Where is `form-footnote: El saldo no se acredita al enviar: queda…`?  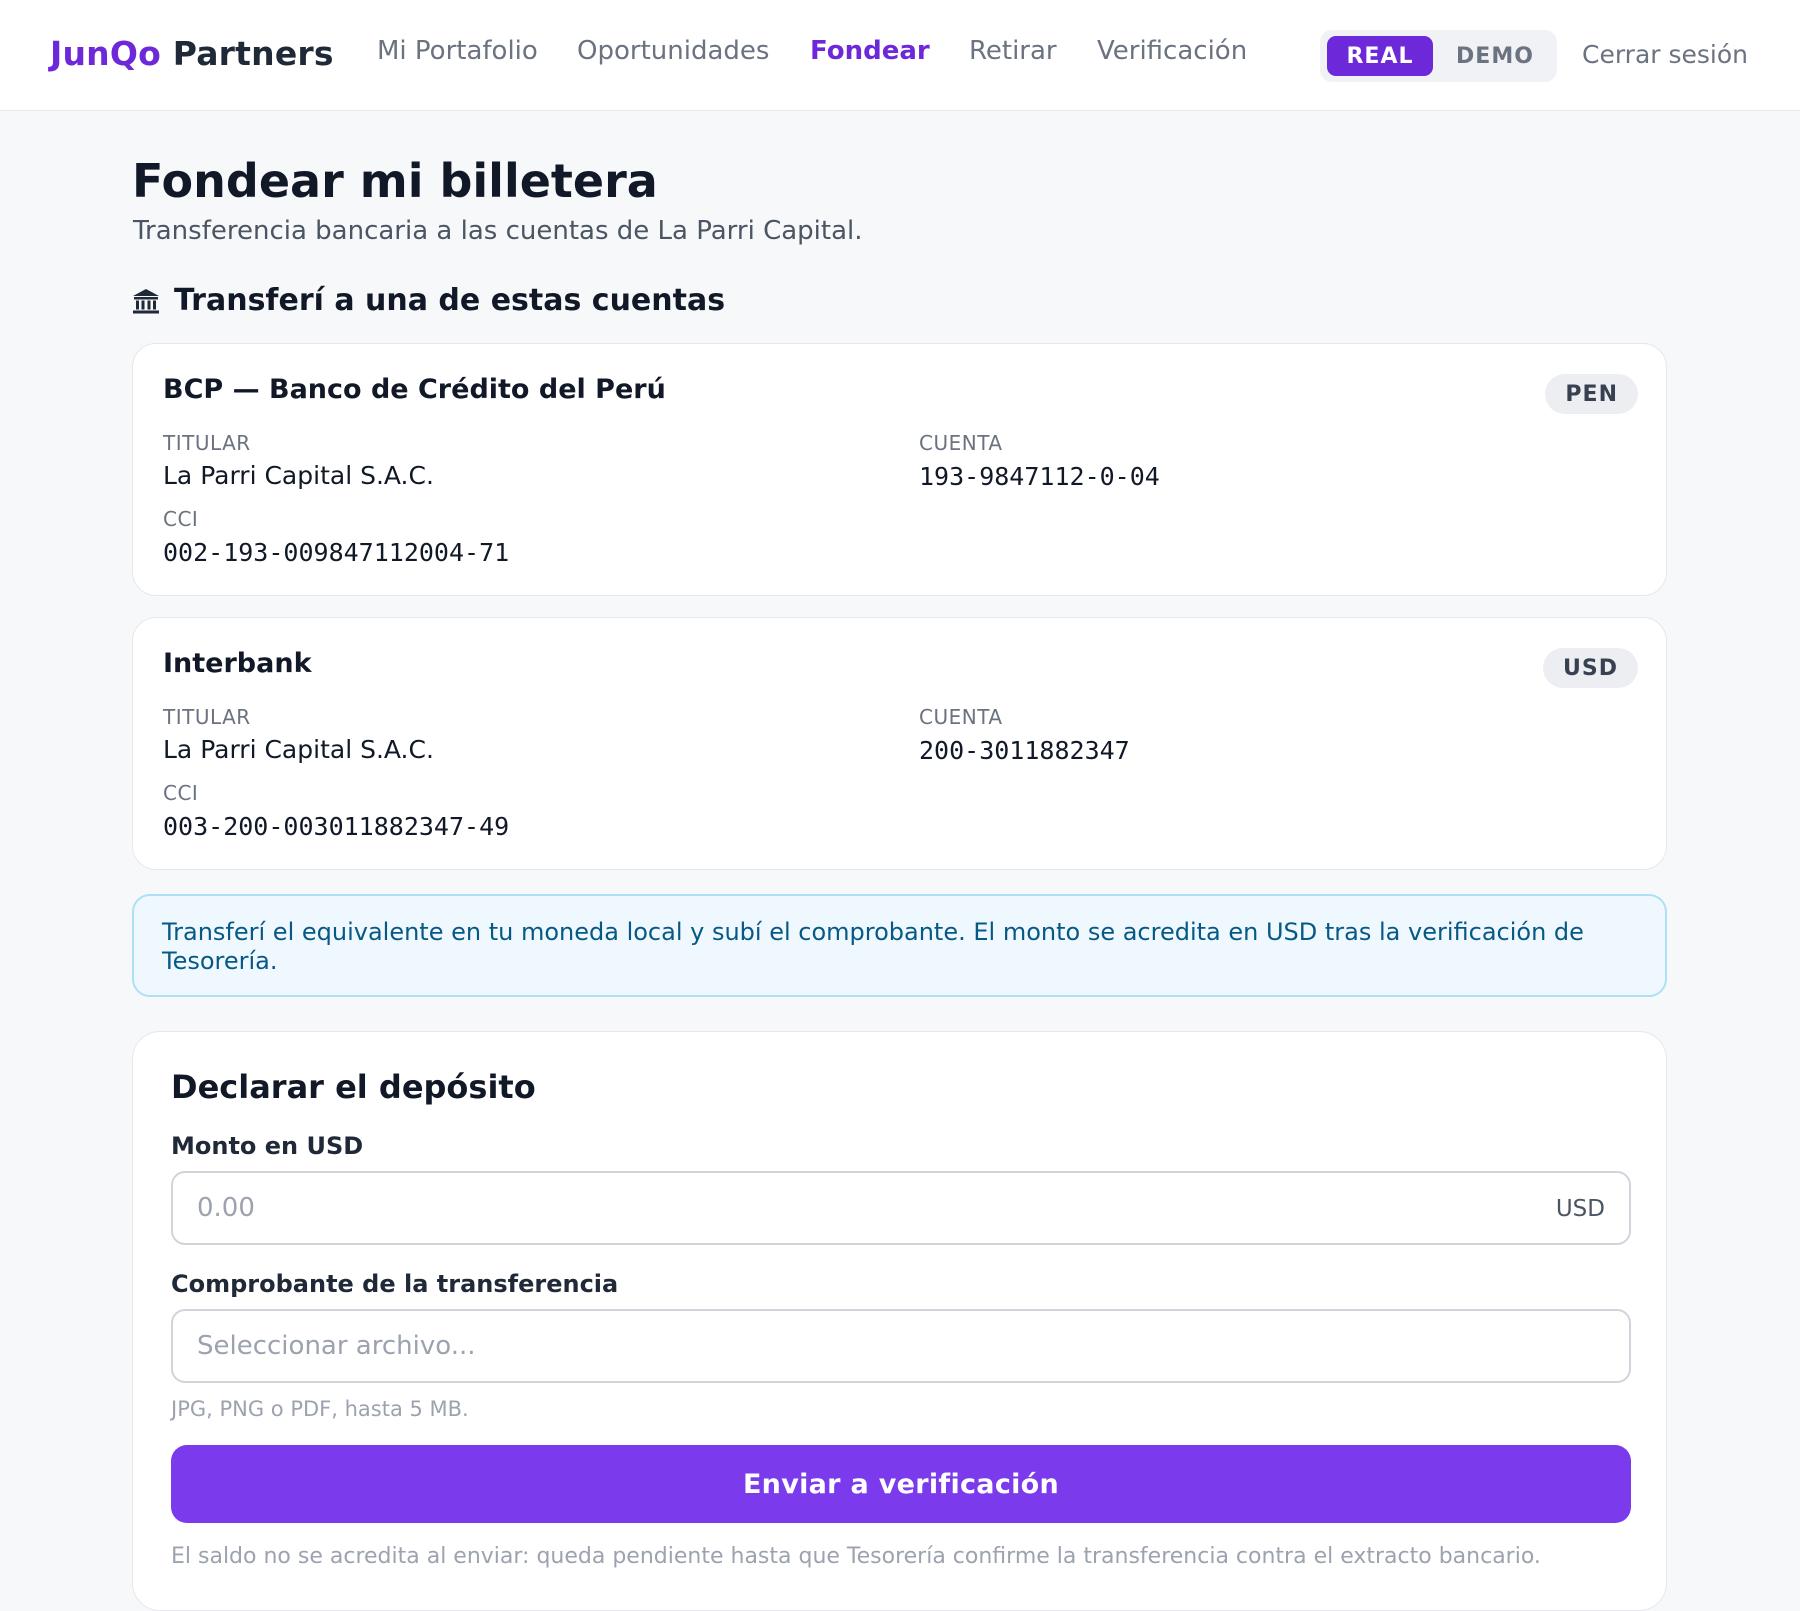
form-footnote: El saldo no se acredita al enviar: queda… is located at coordinates (856, 1556).